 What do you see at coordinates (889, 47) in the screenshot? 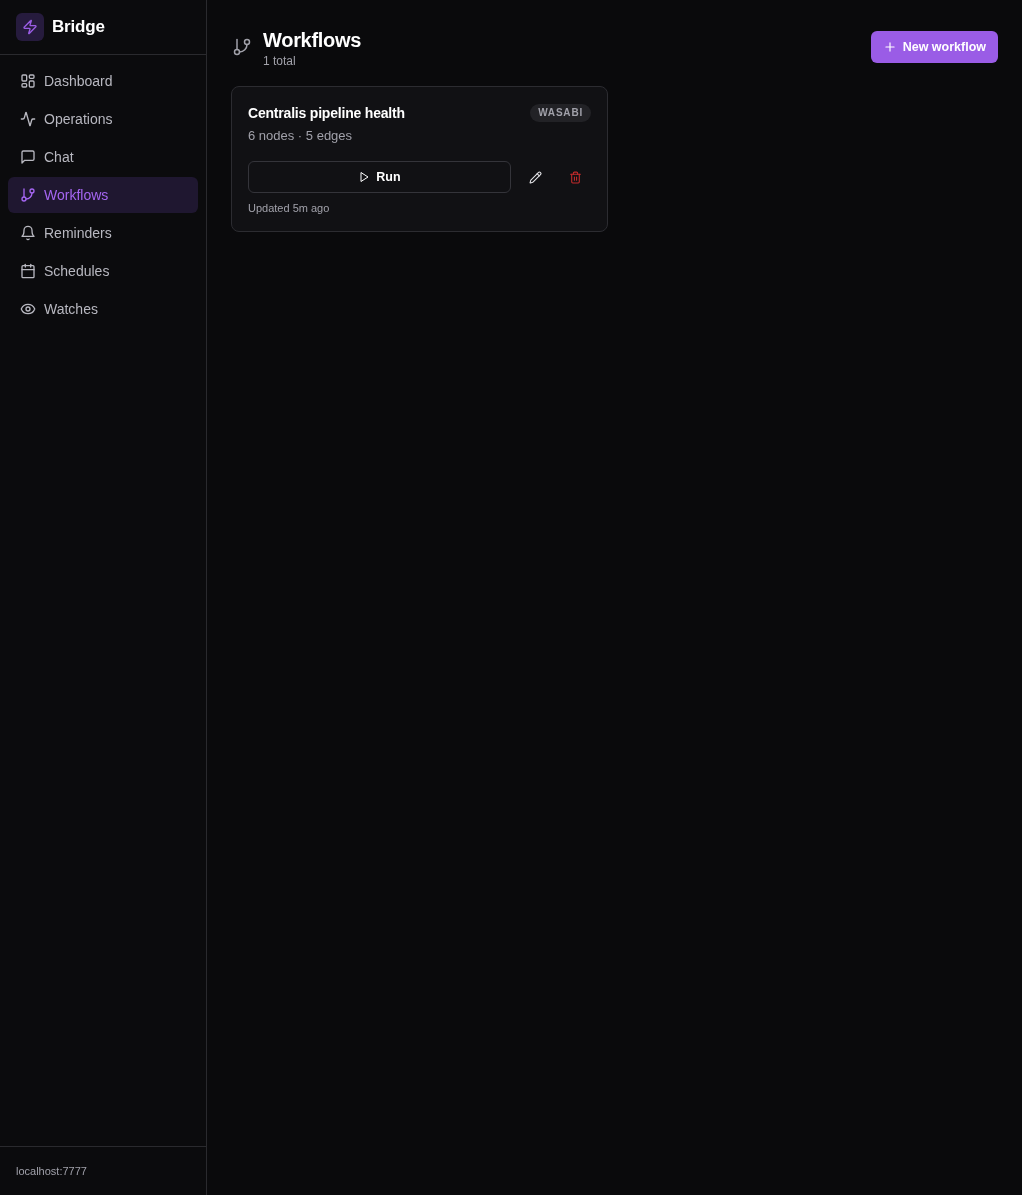
I see `plus-icon` at bounding box center [889, 47].